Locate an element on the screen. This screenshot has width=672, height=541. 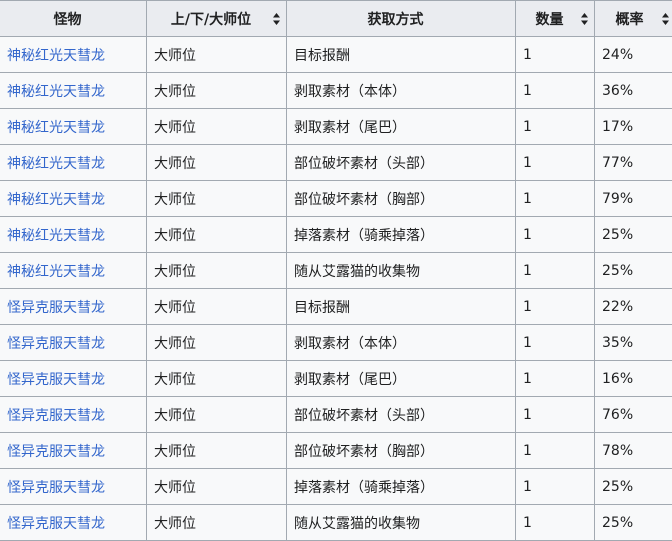
table-row: 神秘红光天彗龙 大师位 随从艾露猫的收集物 1 25% is located at coordinates (336, 271).